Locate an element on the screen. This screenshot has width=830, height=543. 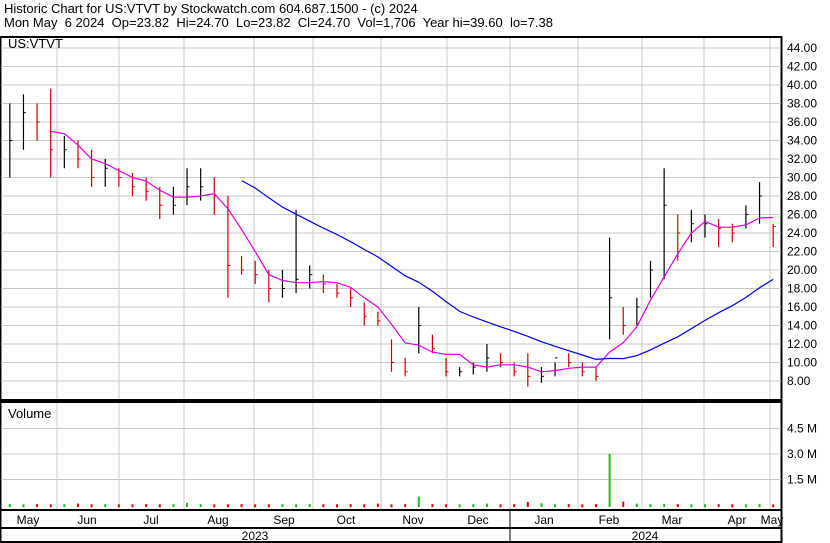
price-tick-label: 32.00 is located at coordinates (802, 159).